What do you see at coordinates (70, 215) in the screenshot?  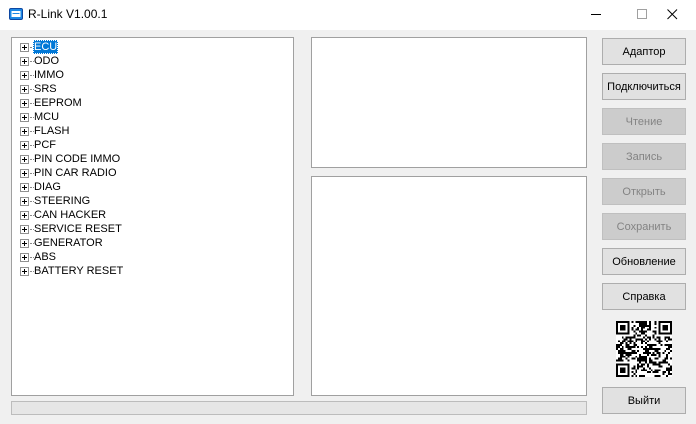 I see `tree-node-label: CAN HACKER` at bounding box center [70, 215].